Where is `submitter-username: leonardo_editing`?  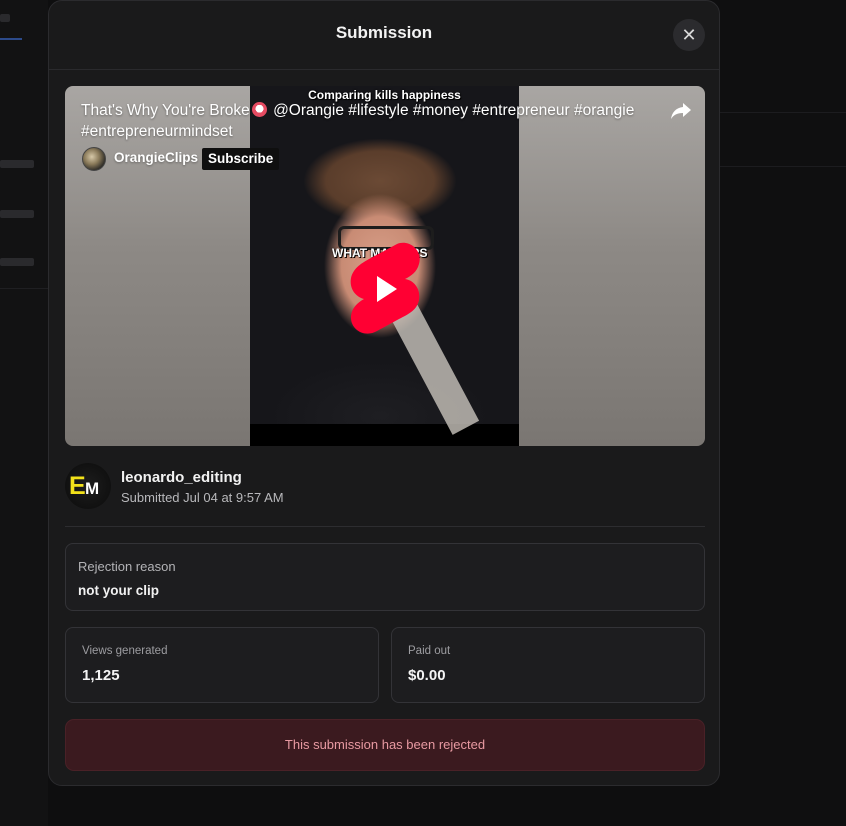
submitter-username: leonardo_editing is located at coordinates (181, 477).